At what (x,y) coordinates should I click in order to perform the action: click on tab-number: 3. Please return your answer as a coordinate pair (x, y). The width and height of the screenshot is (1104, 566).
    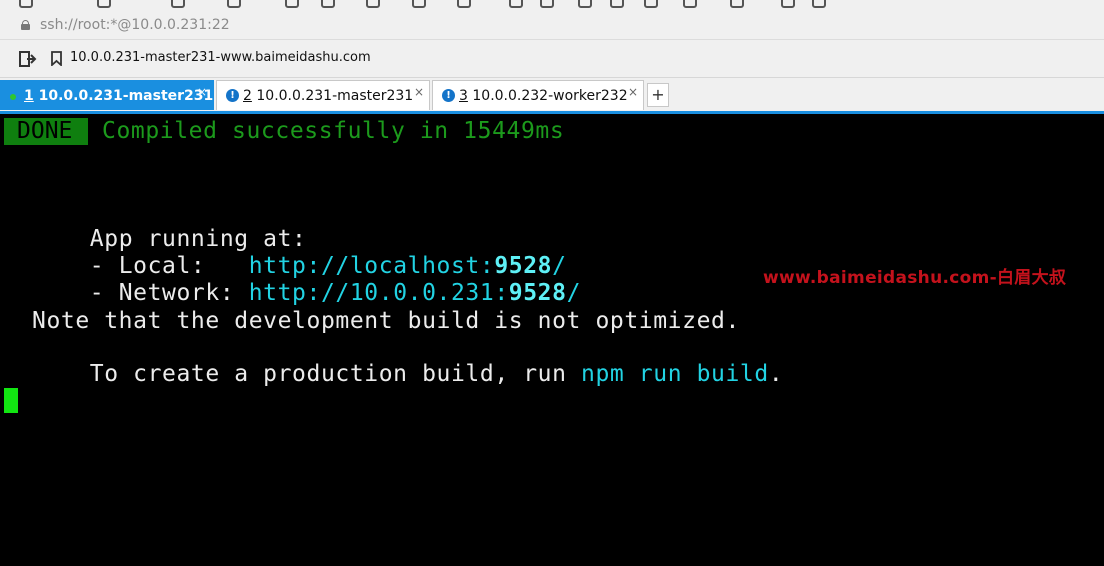
    Looking at the image, I should click on (463, 96).